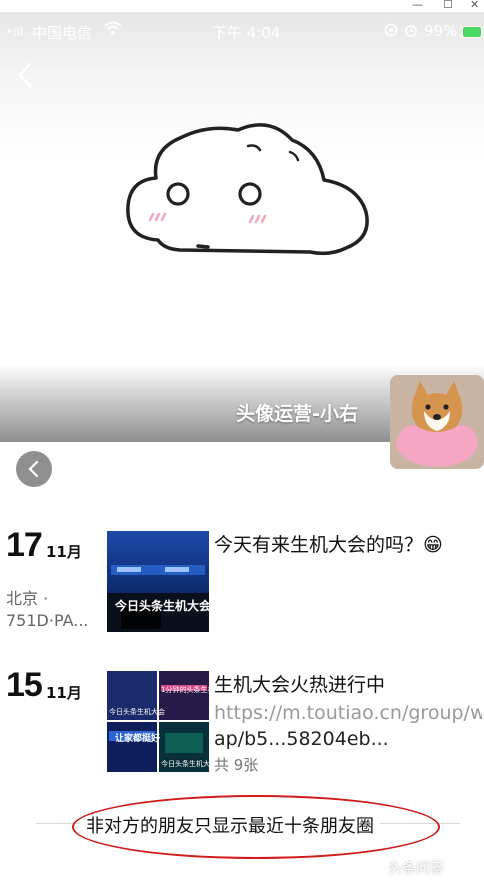 This screenshot has width=484, height=883. What do you see at coordinates (256, 827) in the screenshot?
I see `red-annotation-circle` at bounding box center [256, 827].